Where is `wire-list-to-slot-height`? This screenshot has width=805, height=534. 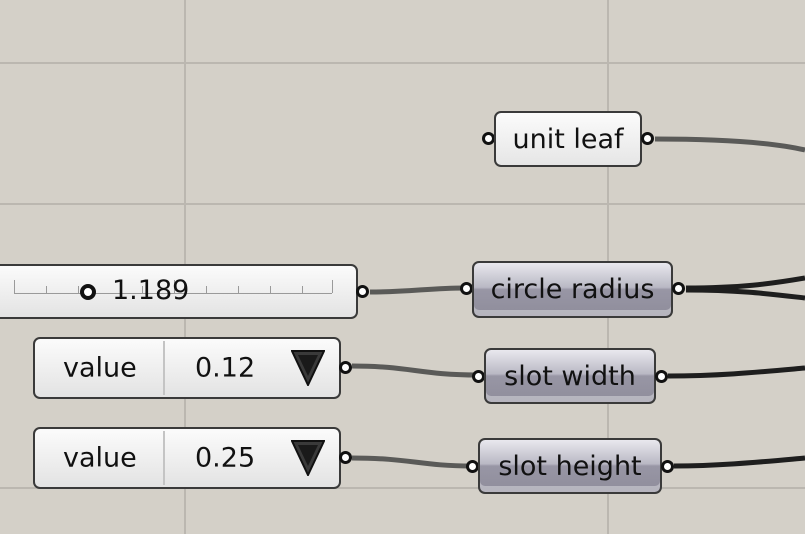
wire-list-to-slot-height is located at coordinates (412, 462).